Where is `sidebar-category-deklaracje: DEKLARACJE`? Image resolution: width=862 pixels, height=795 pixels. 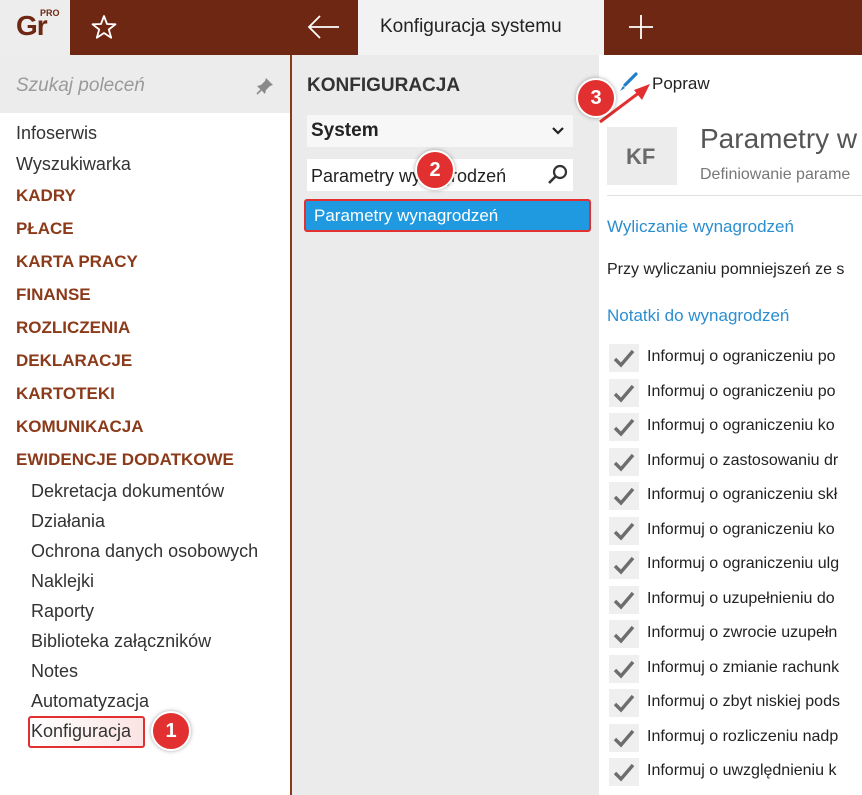
sidebar-category-deklaracje: DEKLARACJE is located at coordinates (74, 361).